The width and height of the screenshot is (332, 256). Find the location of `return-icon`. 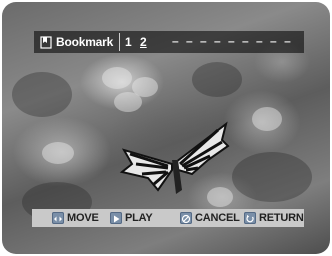

return-icon is located at coordinates (250, 218).